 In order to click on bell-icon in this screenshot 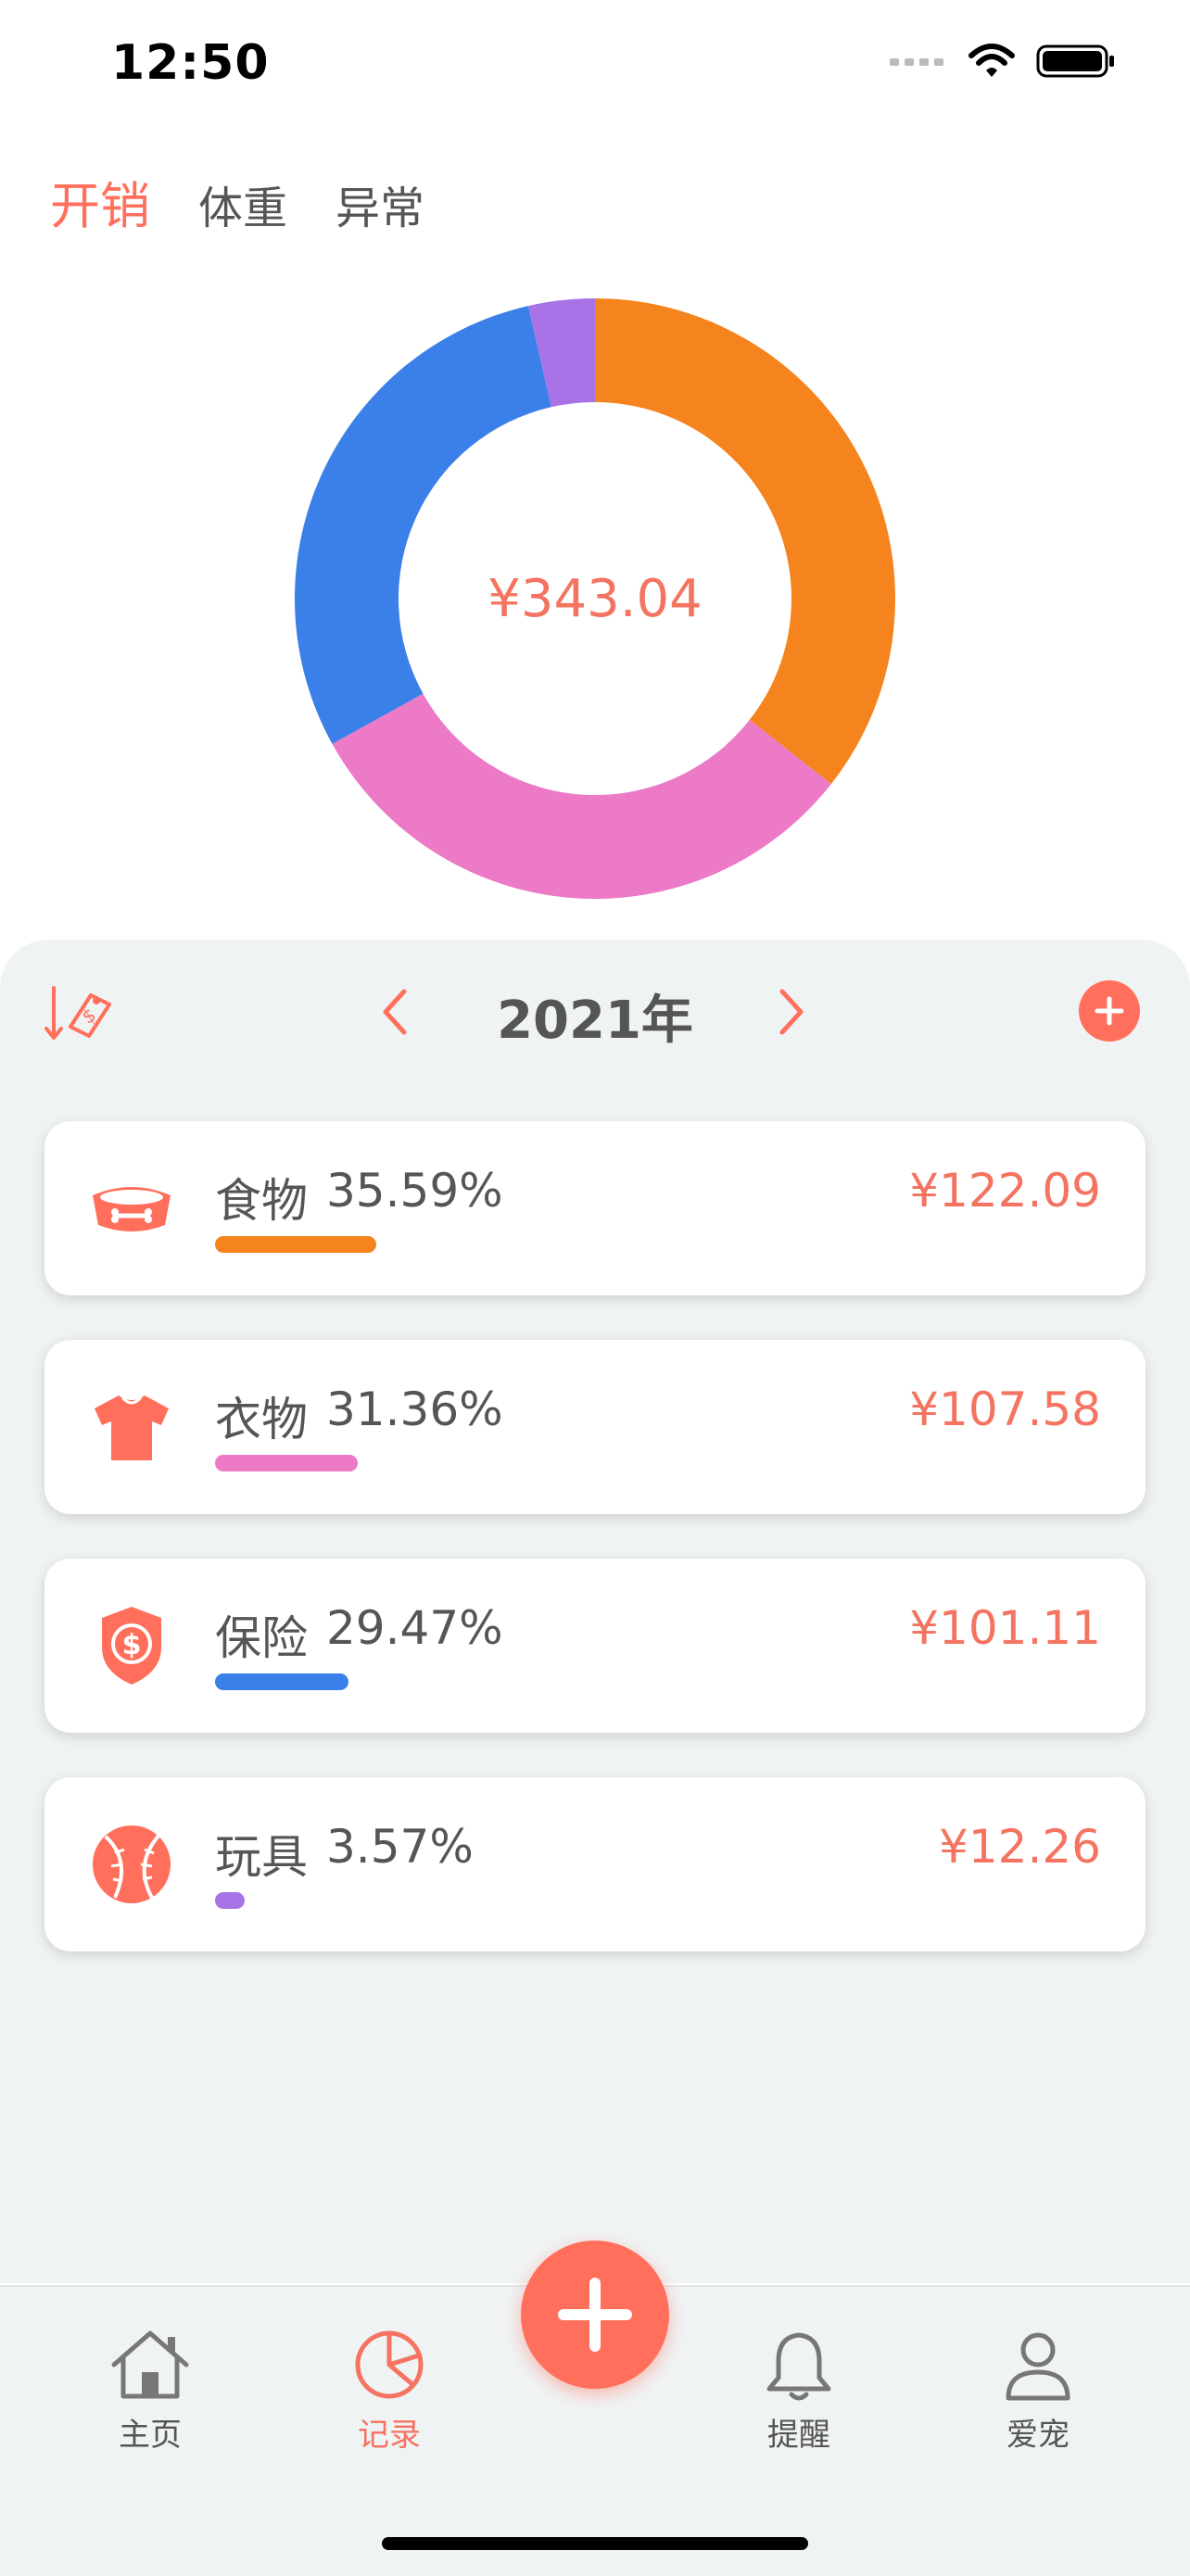, I will do `click(798, 2366)`.